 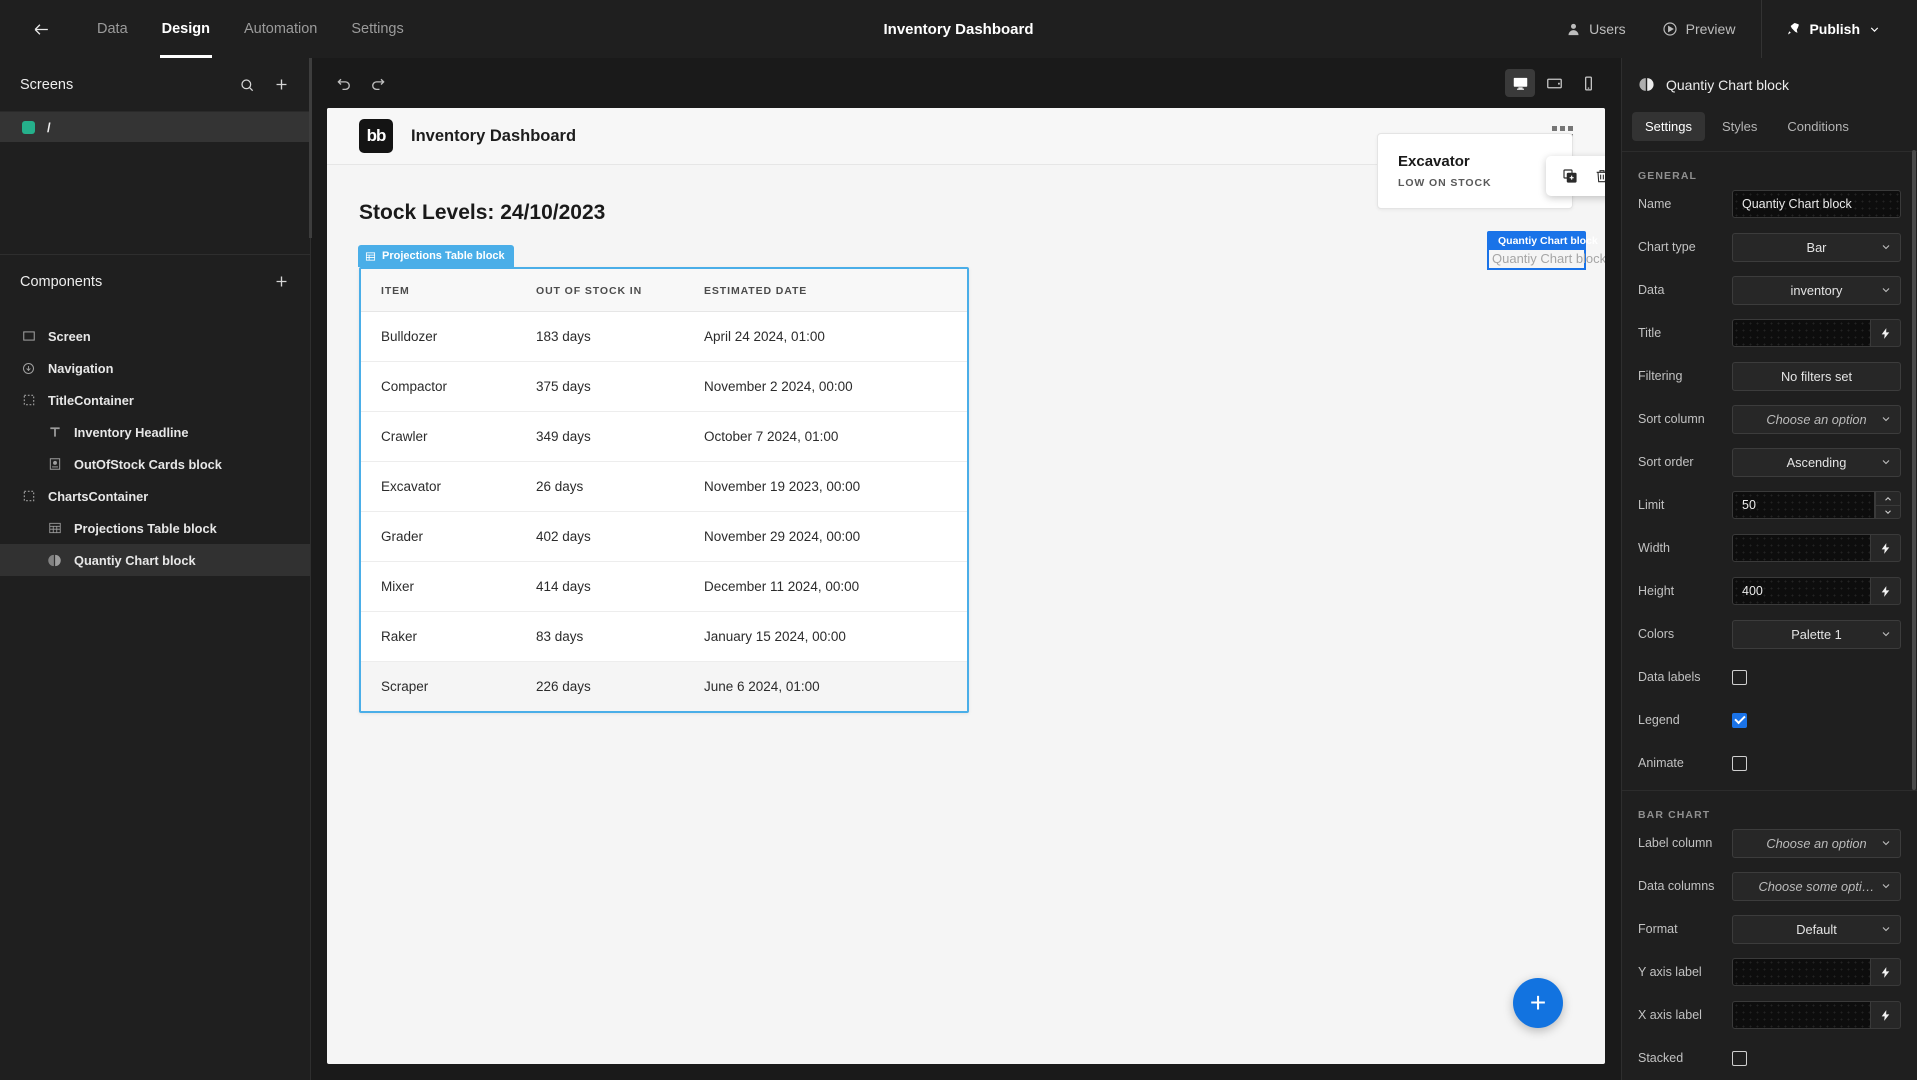 What do you see at coordinates (377, 29) in the screenshot?
I see `nav-tab-settings: Settings` at bounding box center [377, 29].